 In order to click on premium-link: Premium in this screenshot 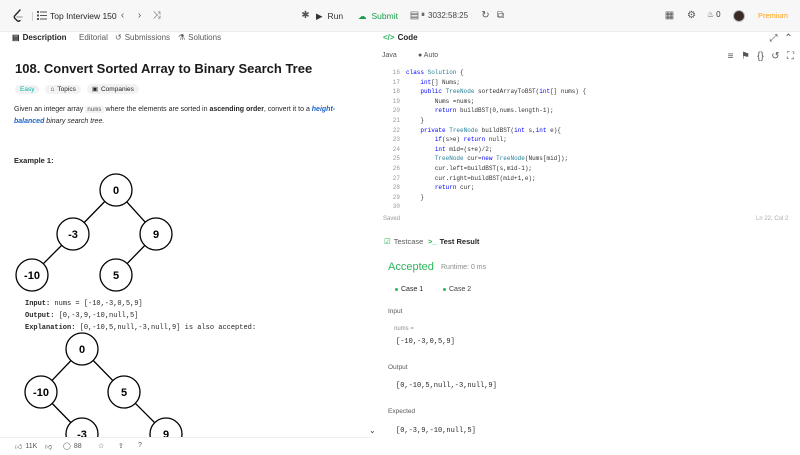, I will do `click(773, 15)`.